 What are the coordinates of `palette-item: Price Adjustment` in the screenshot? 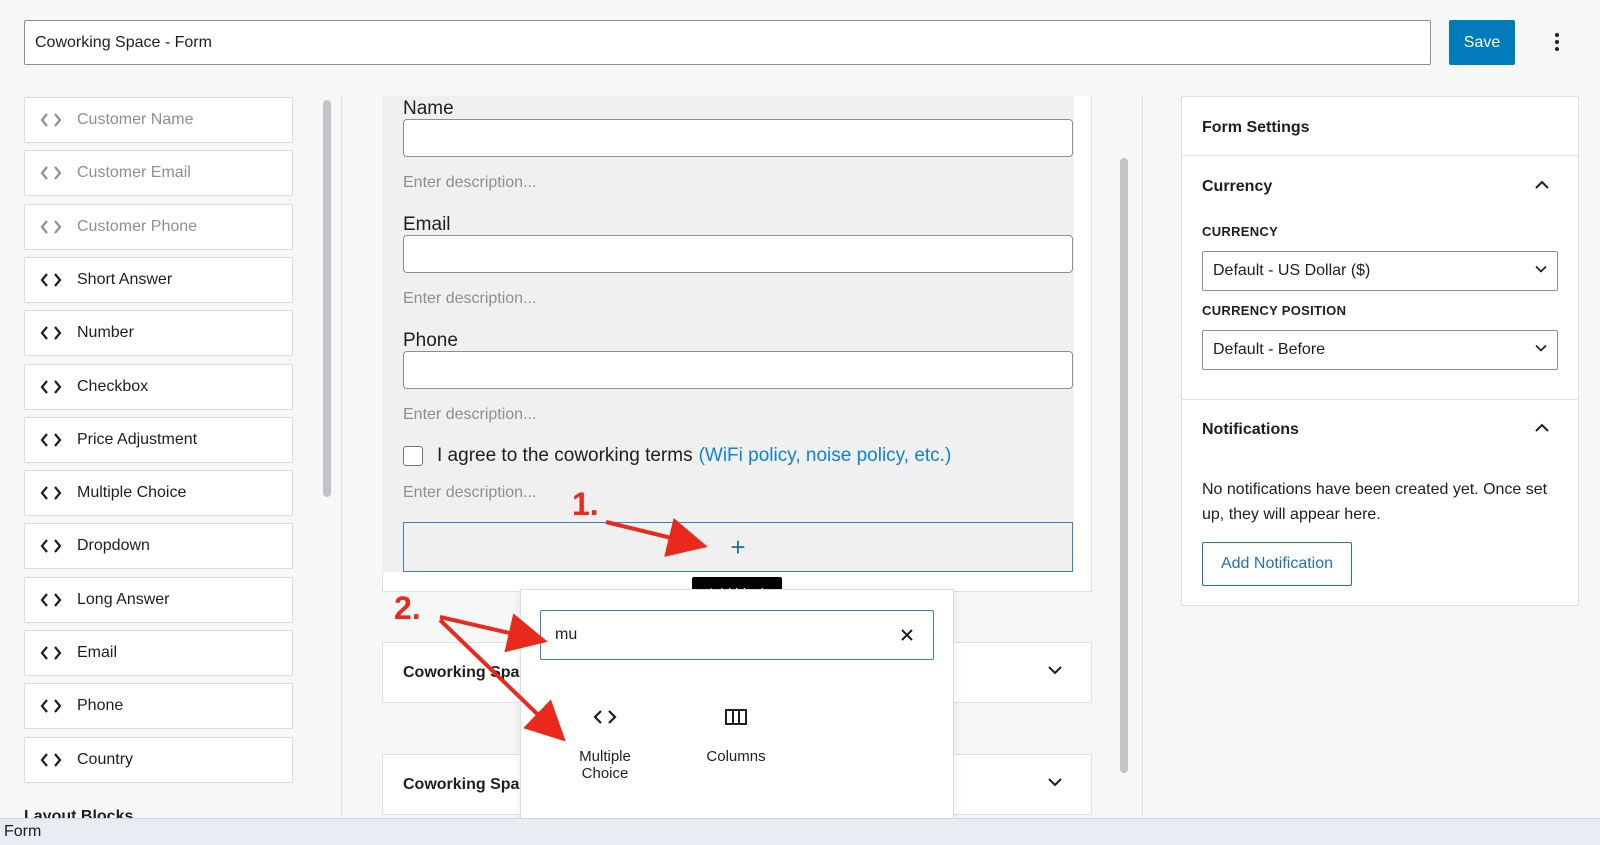 It's located at (158, 440).